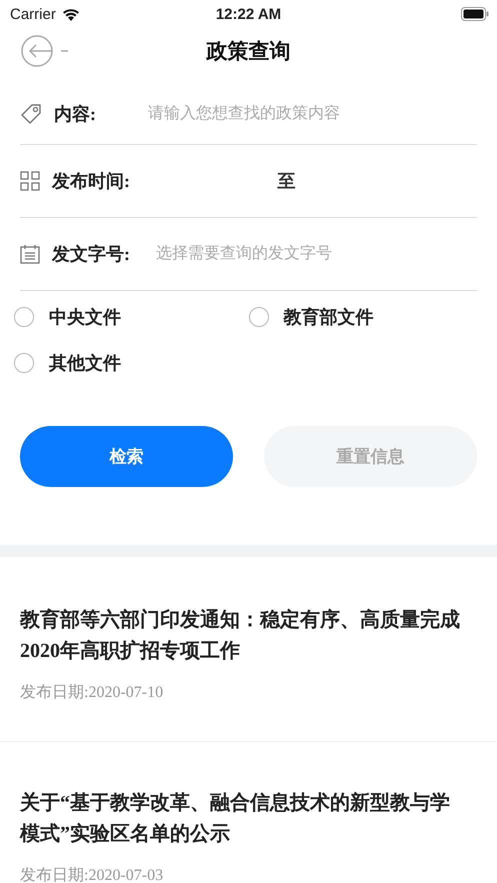  I want to click on tag-icon, so click(31, 114).